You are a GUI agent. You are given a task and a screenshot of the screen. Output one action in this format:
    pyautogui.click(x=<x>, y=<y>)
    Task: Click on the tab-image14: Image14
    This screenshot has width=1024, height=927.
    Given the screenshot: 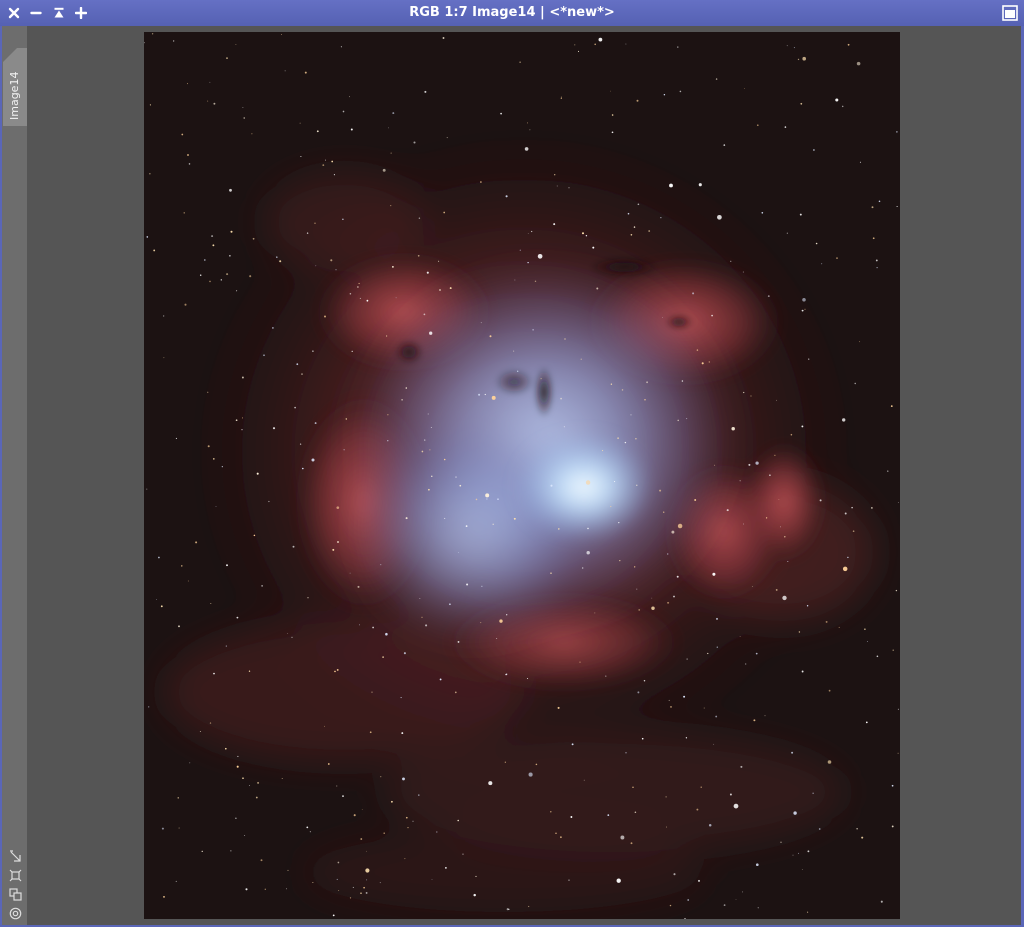 What is the action you would take?
    pyautogui.click(x=15, y=87)
    